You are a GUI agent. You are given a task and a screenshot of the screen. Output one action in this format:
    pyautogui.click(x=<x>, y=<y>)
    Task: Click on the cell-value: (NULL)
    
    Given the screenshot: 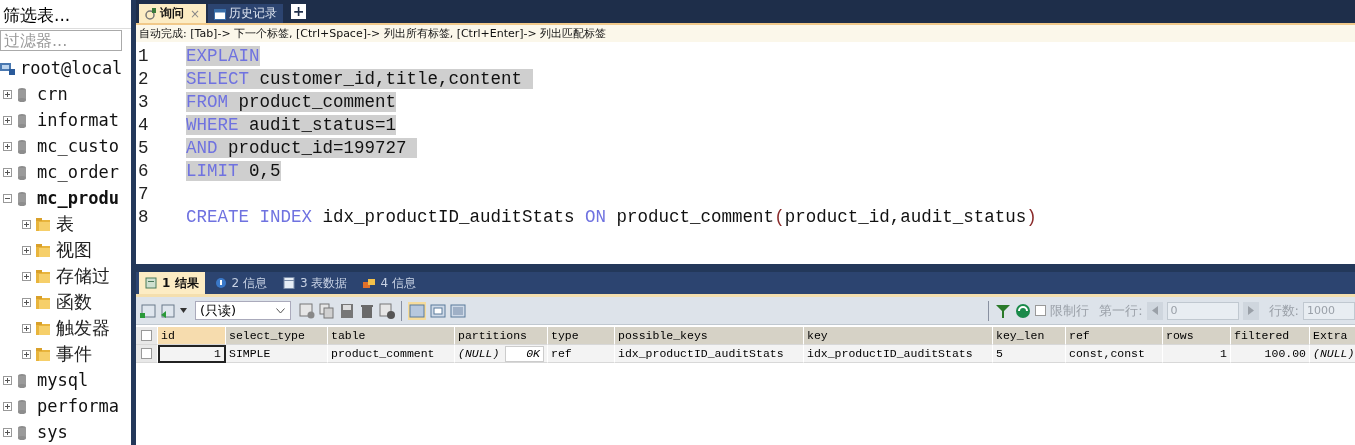 What is the action you would take?
    pyautogui.click(x=479, y=354)
    